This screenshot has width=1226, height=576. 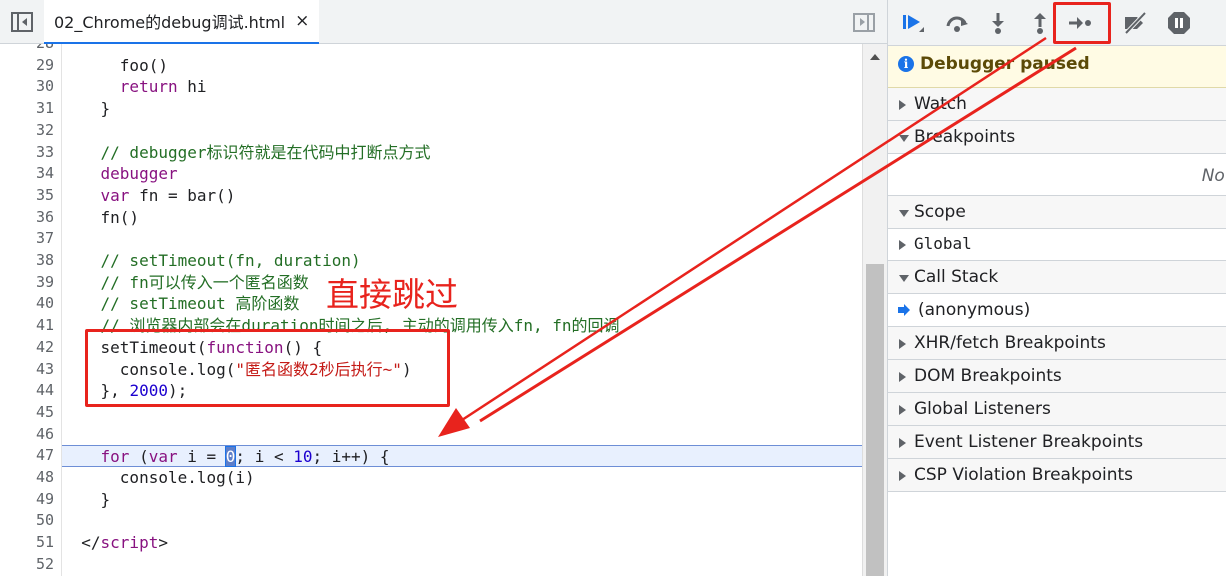 What do you see at coordinates (27, 478) in the screenshot?
I see `line-number: 48` at bounding box center [27, 478].